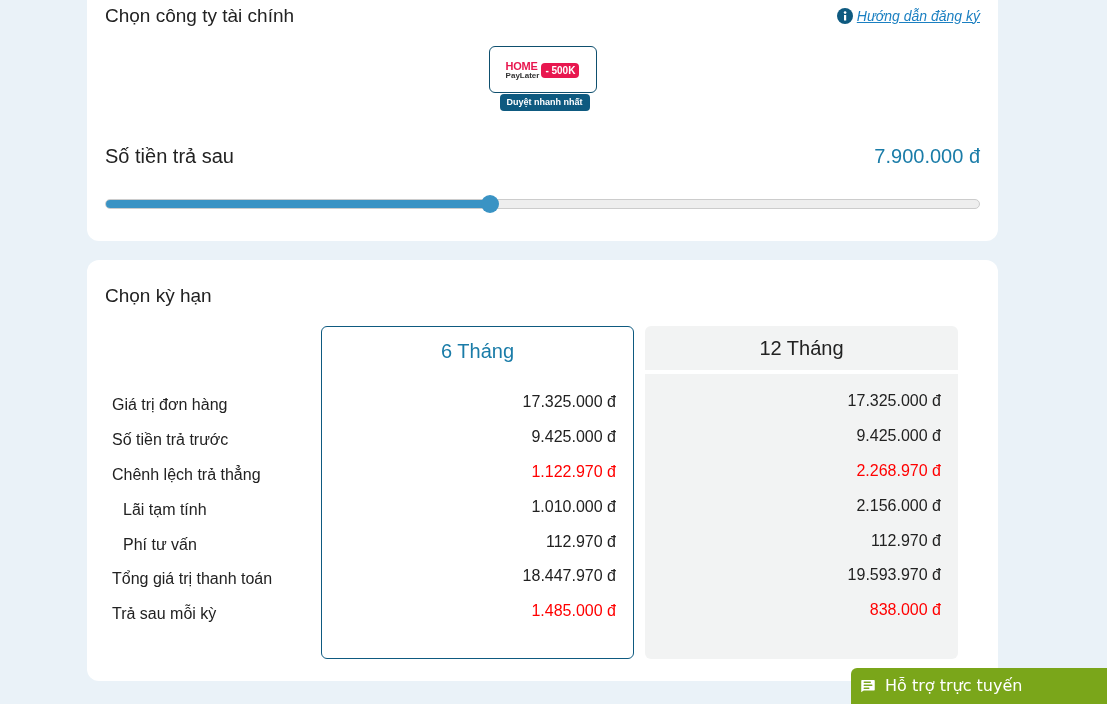 Image resolution: width=1107 pixels, height=704 pixels. I want to click on amount-value: 7.900.000 đ, so click(927, 156).